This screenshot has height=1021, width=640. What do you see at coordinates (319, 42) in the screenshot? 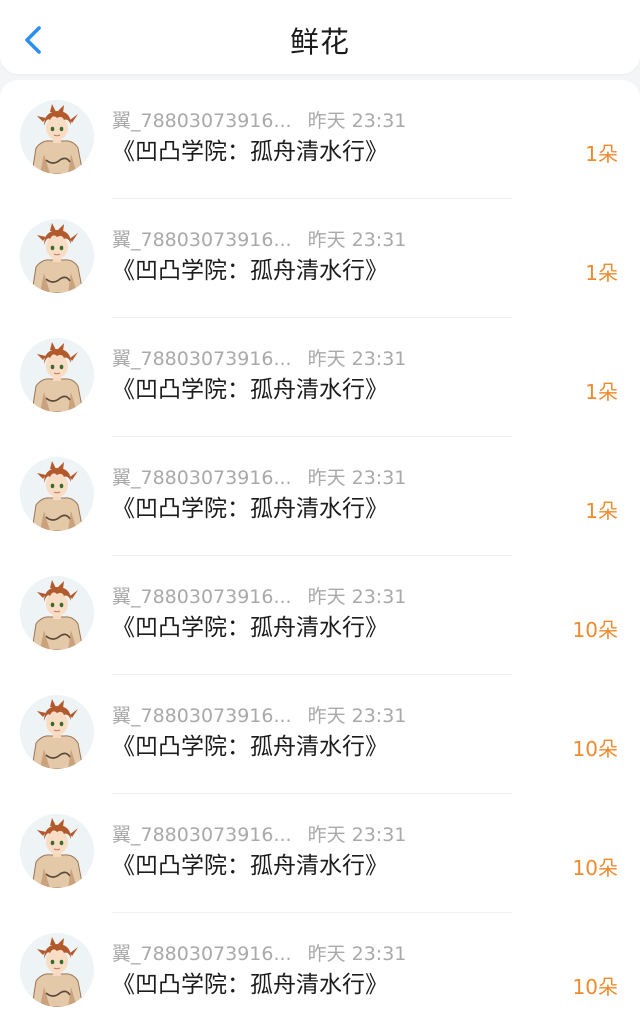
I see `page-title: 鲜花` at bounding box center [319, 42].